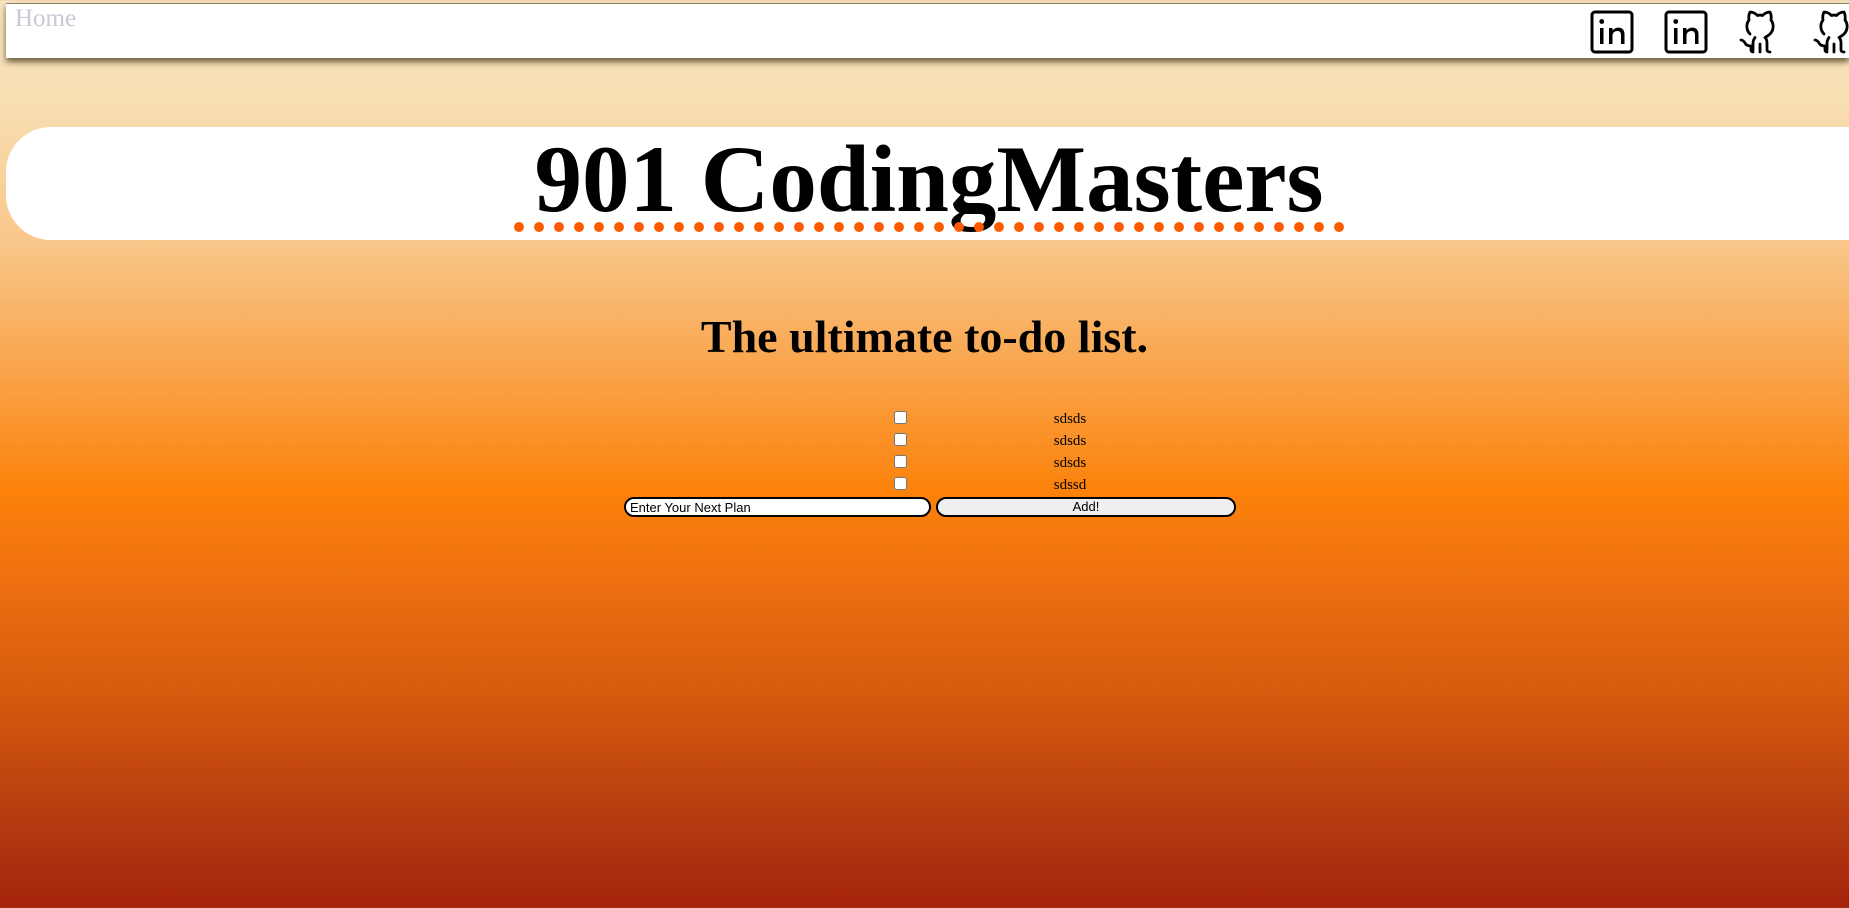  I want to click on page-subtitle: The ultimate to-do list., so click(924, 336).